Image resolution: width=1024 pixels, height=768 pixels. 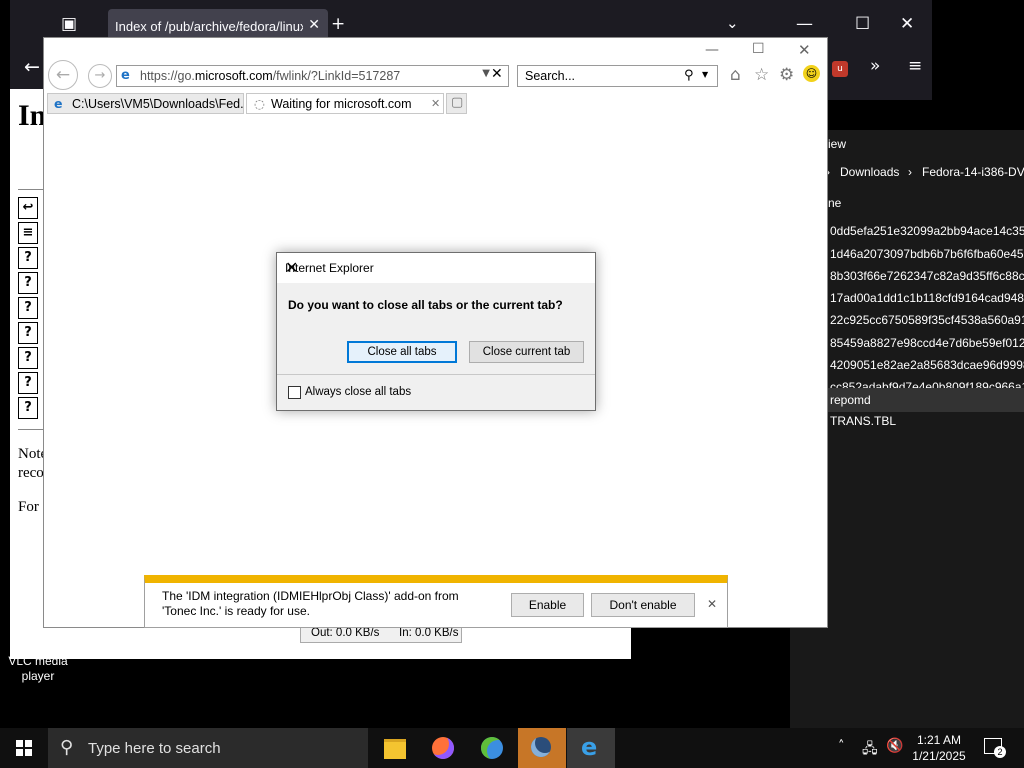 I want to click on back-folder-icon: ↩, so click(x=28, y=208).